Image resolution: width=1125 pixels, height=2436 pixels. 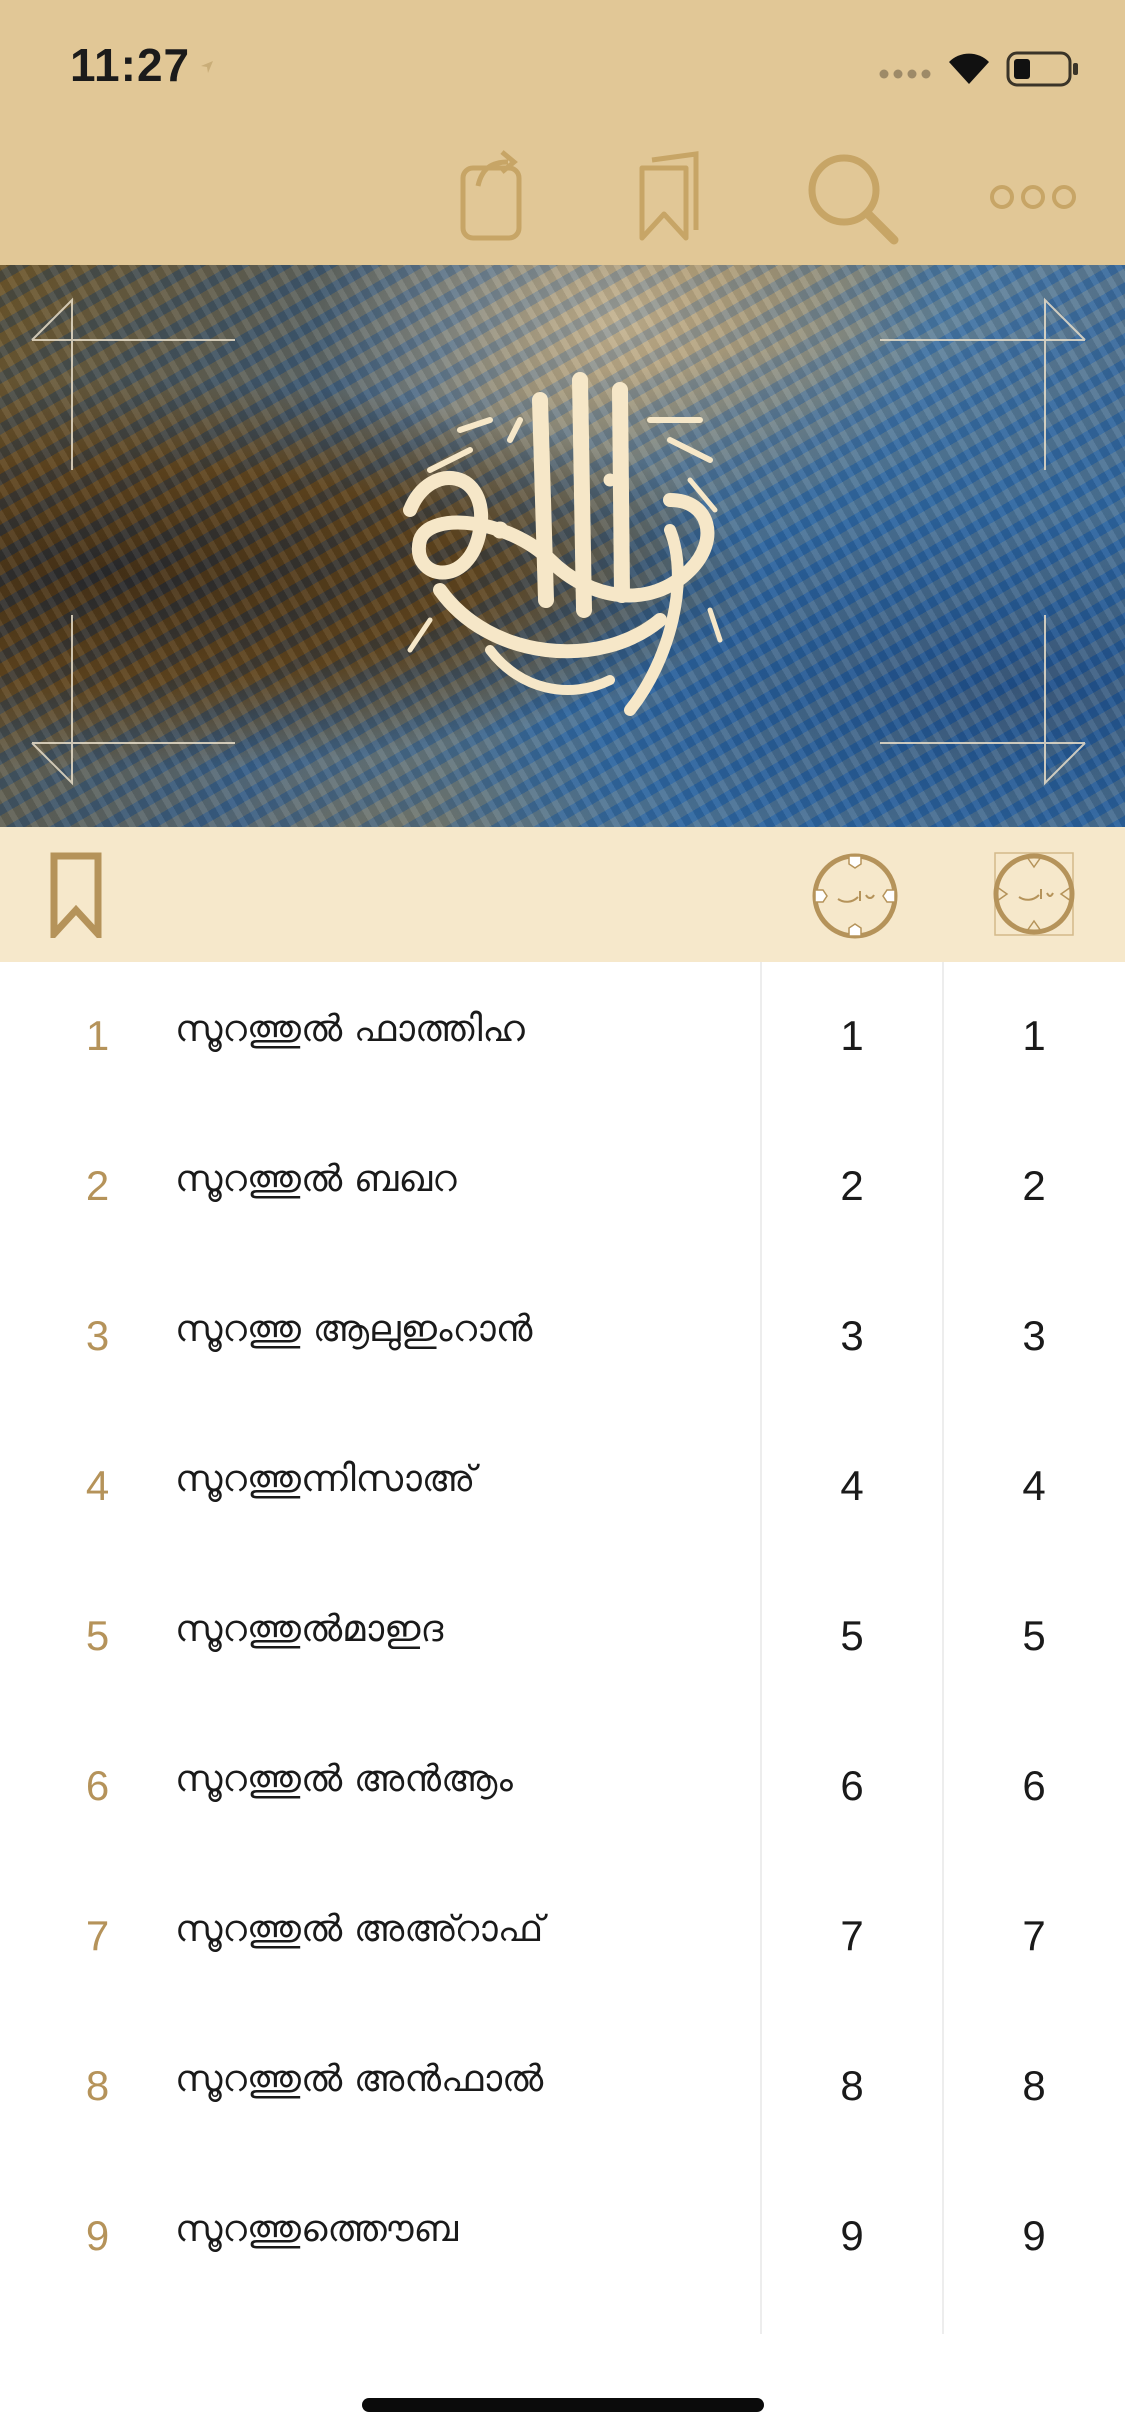 I want to click on hizb-number: 2, so click(x=1034, y=1185).